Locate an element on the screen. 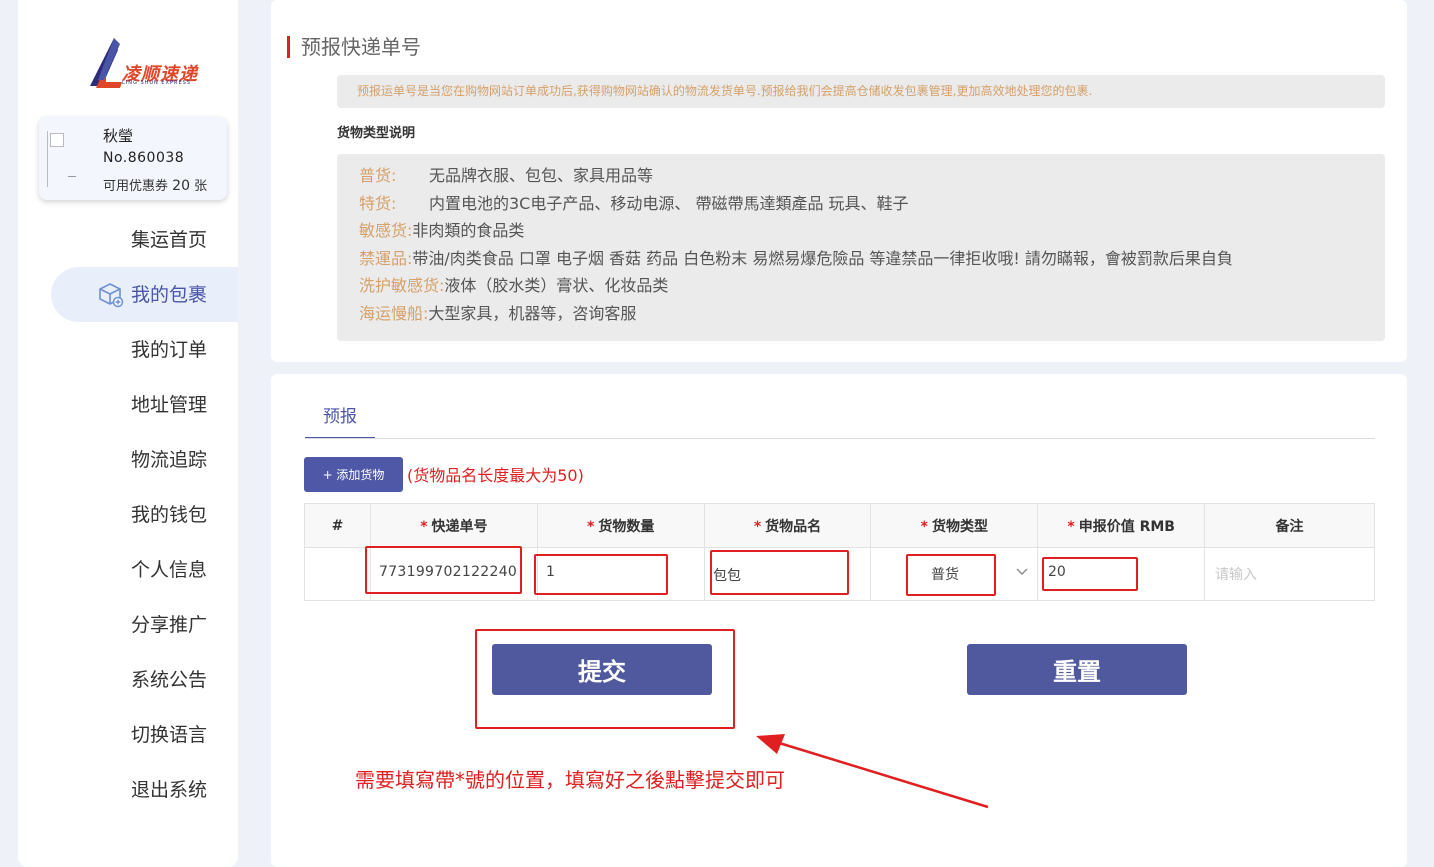  page-title: 预报快递单号 is located at coordinates (354, 47).